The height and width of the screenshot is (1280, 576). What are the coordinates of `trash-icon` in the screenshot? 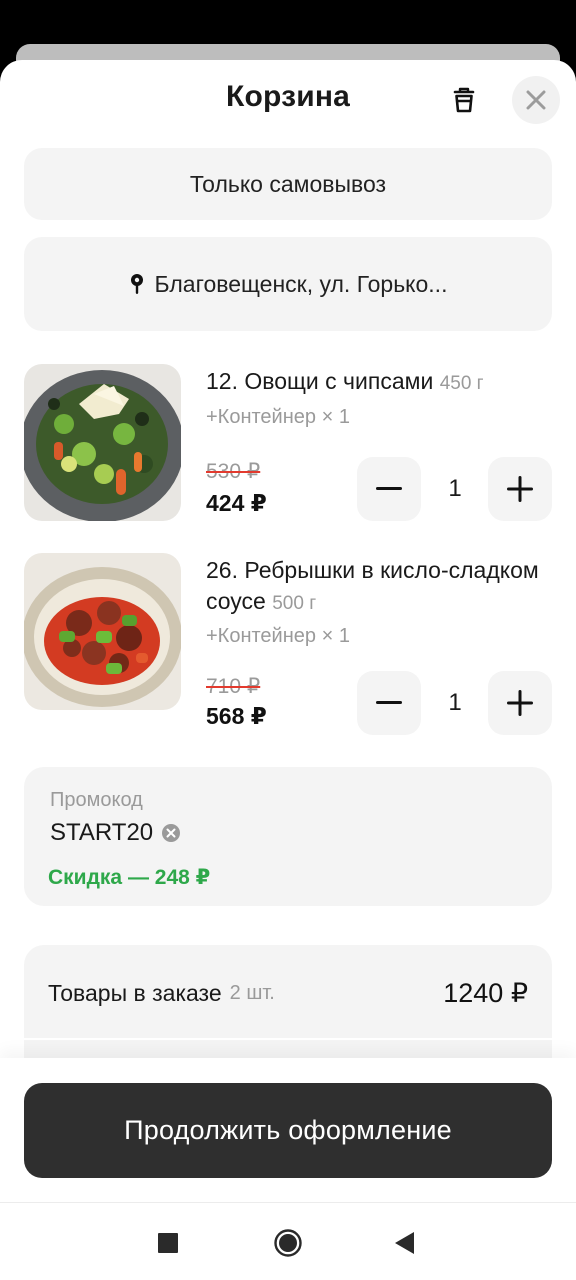 It's located at (464, 100).